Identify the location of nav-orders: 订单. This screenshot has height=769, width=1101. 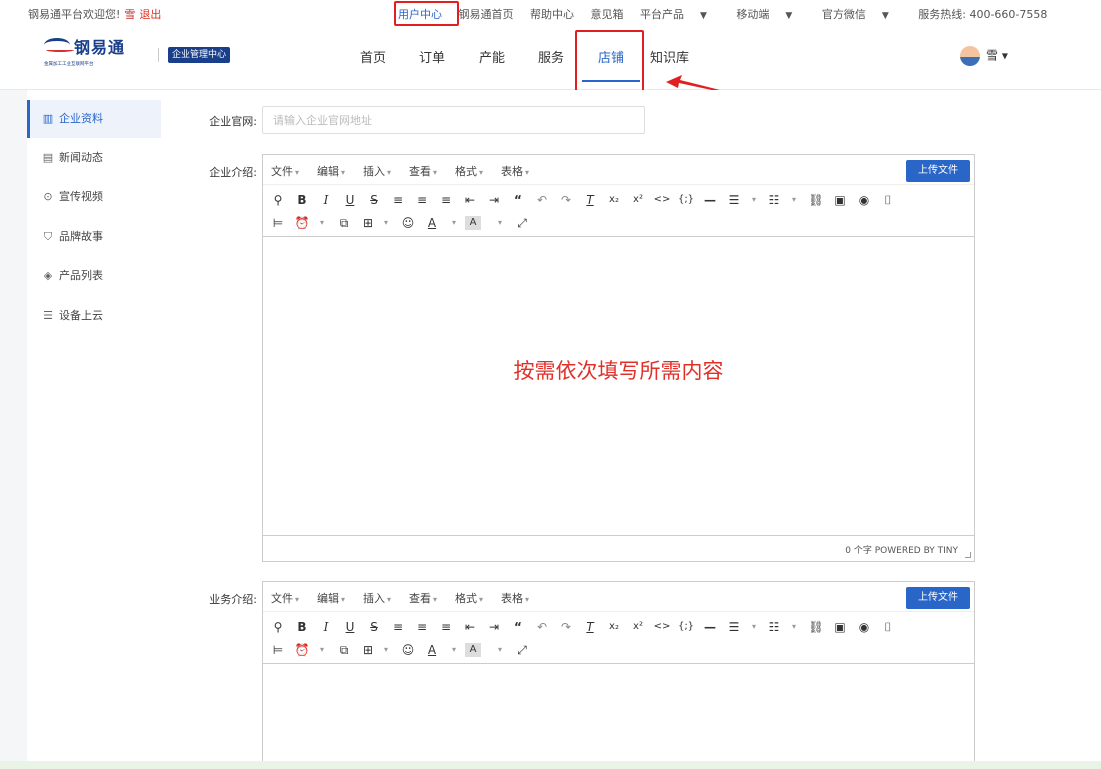
(432, 56).